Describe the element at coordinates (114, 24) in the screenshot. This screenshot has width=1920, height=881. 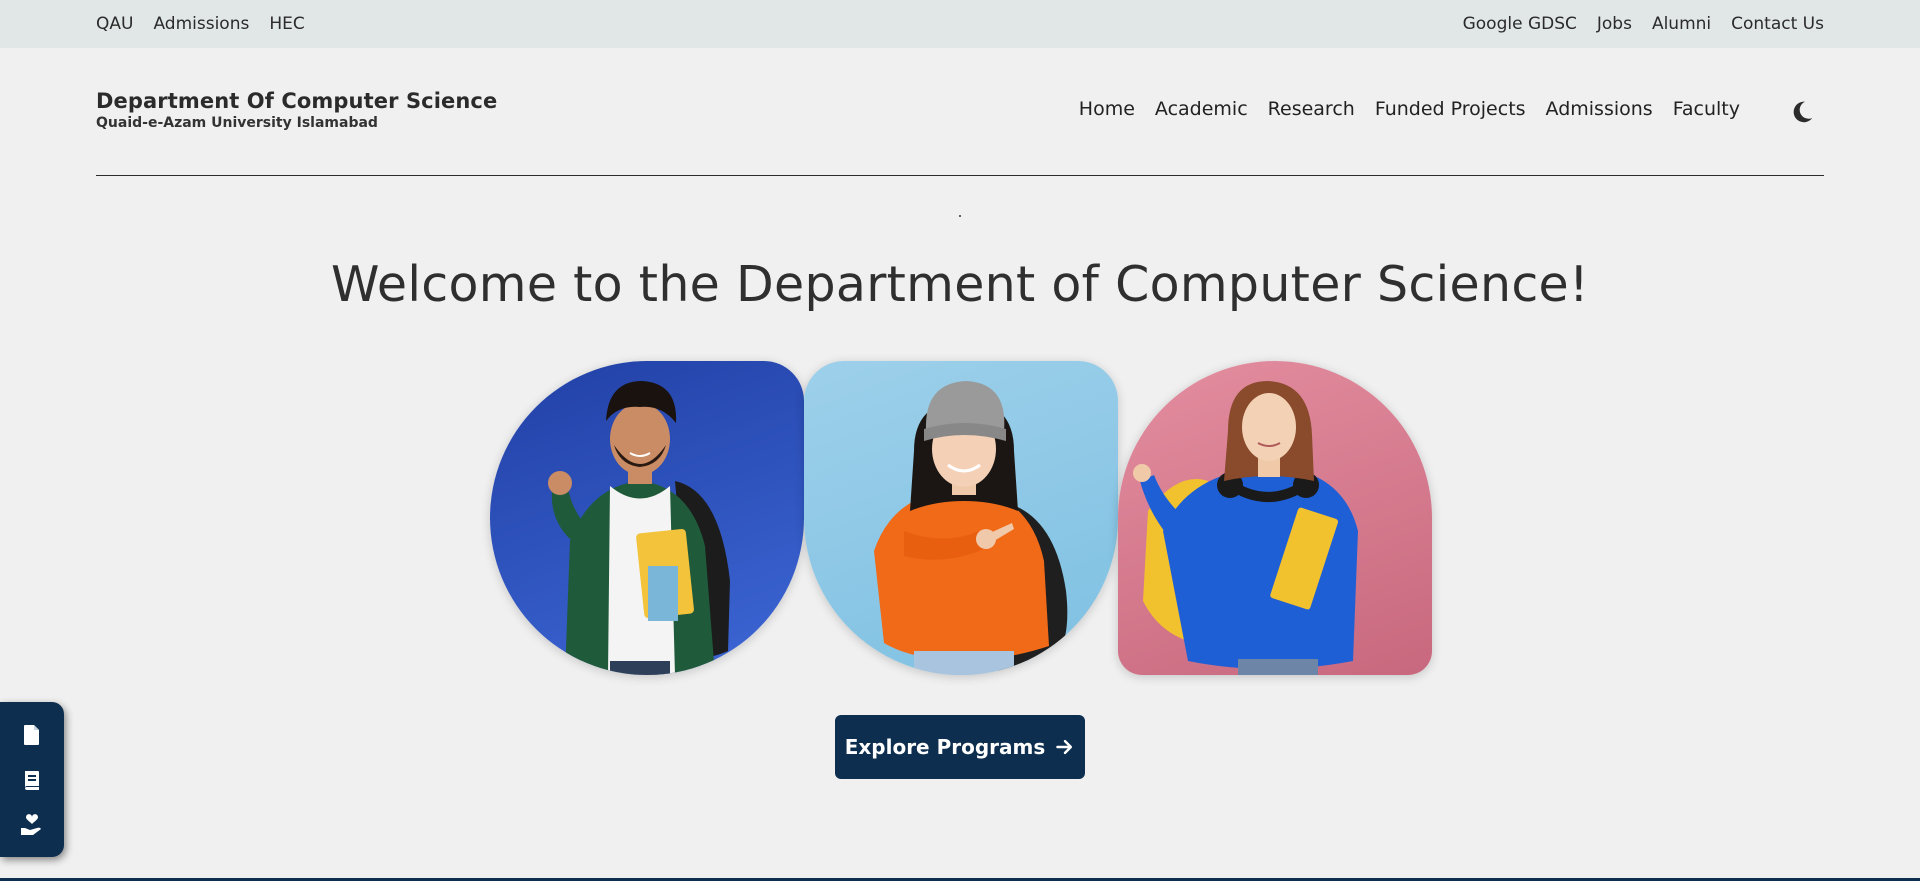
I see `utility-link-qau: QAU` at that location.